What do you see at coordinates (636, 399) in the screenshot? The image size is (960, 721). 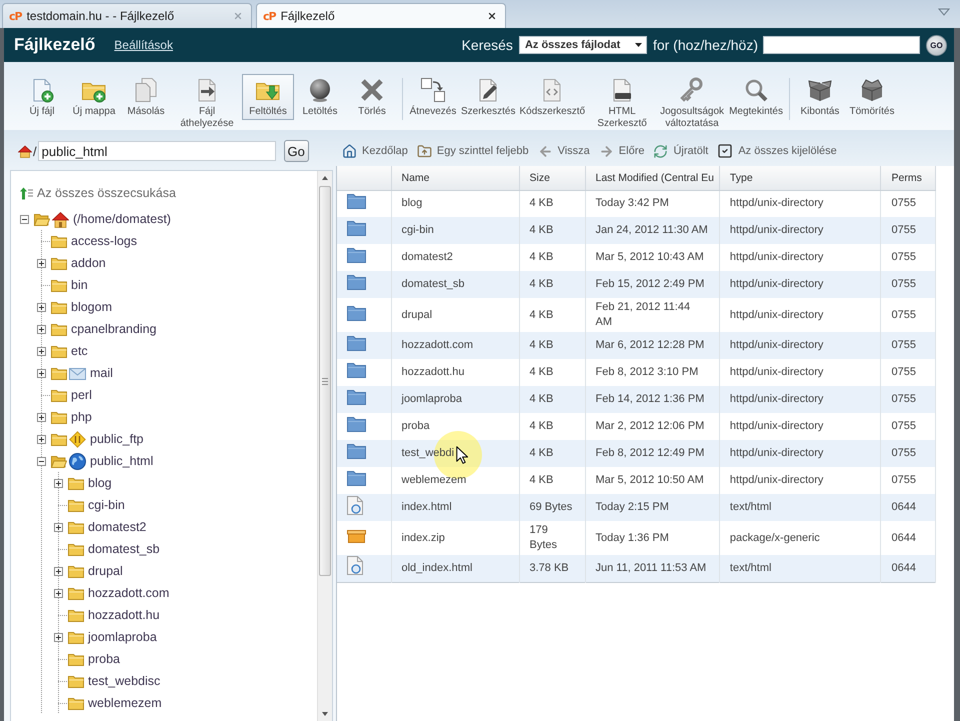 I see `file-row: joomlaproba 4 KB Feb 14, 2012 1:36 PM httpd/unix-directory 0755` at bounding box center [636, 399].